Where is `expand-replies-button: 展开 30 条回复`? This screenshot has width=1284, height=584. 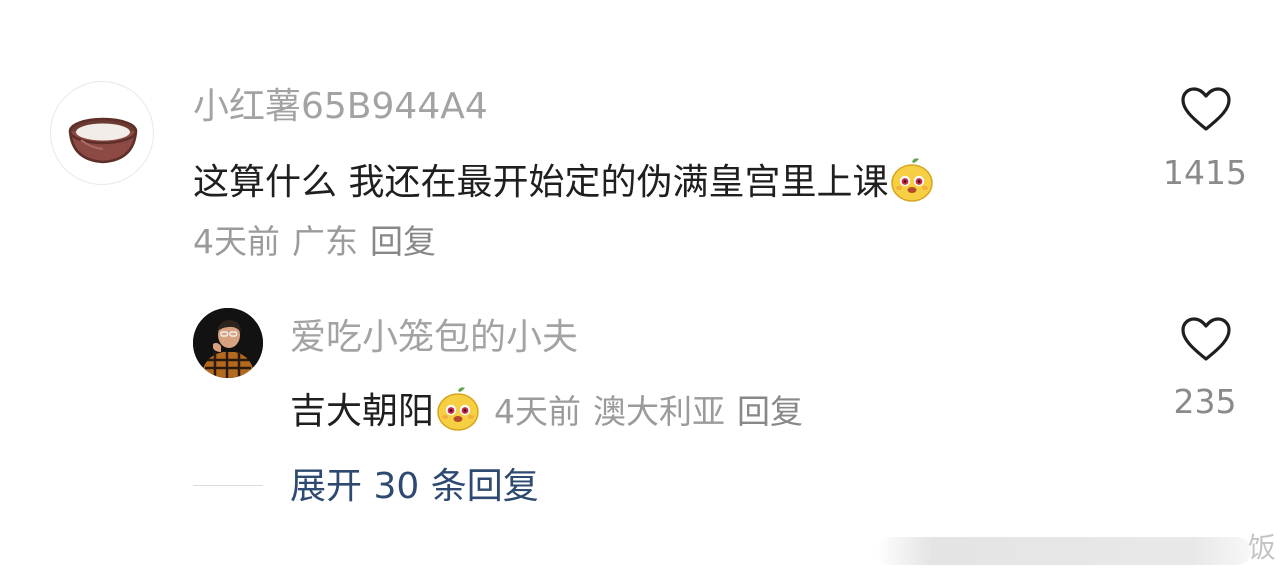 expand-replies-button: 展开 30 条回复 is located at coordinates (414, 487).